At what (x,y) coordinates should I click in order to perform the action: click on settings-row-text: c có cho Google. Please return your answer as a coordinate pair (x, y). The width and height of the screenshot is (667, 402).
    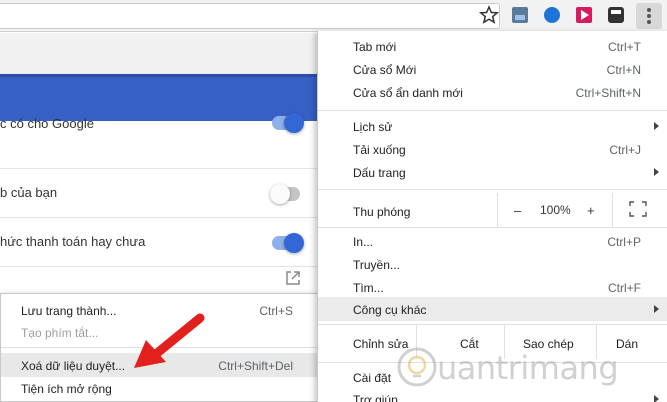
    Looking at the image, I should click on (47, 123).